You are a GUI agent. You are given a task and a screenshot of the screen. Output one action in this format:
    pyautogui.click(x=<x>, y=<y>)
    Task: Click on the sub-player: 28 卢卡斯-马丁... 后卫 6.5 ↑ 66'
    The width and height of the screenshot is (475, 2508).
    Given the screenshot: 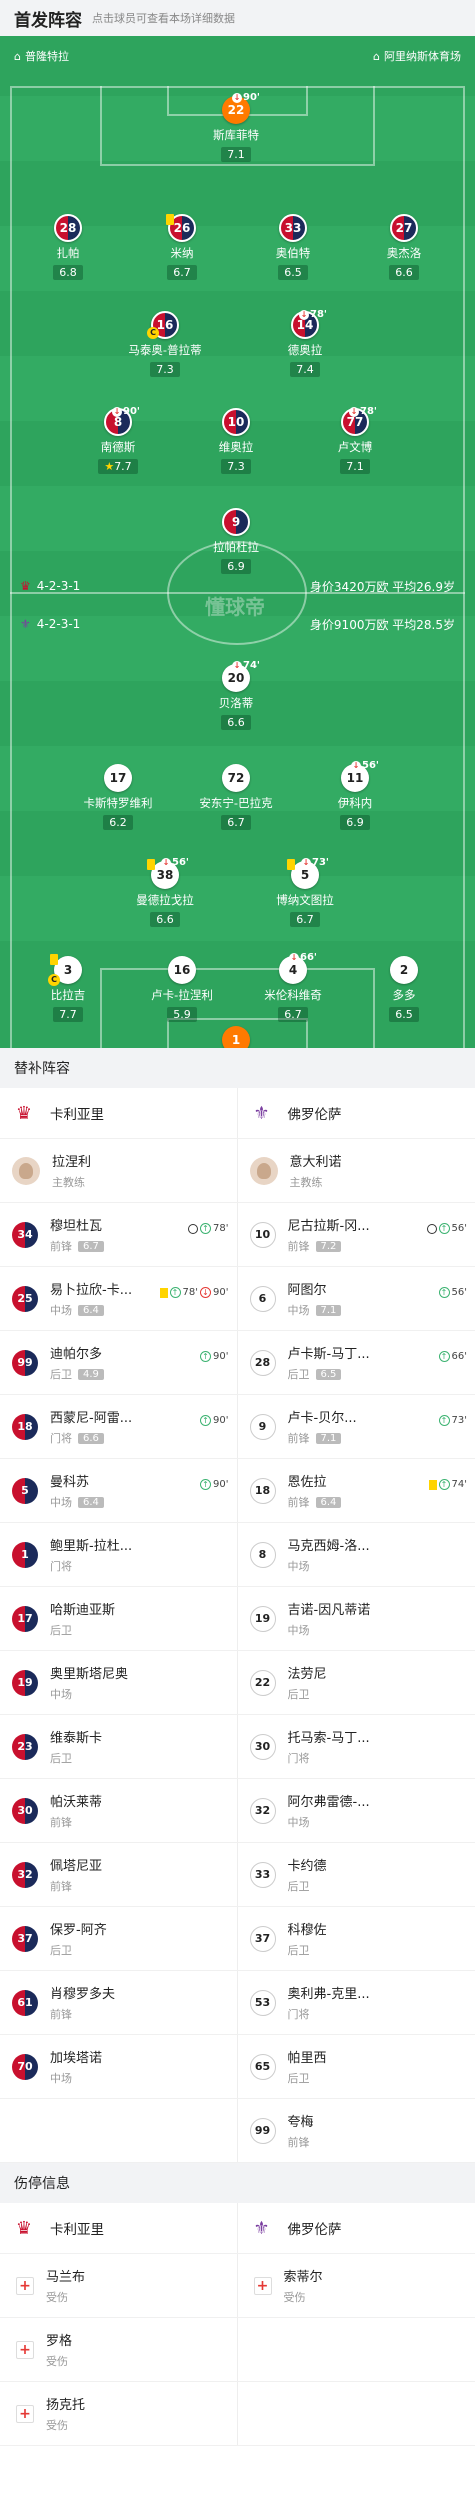 What is the action you would take?
    pyautogui.click(x=356, y=1362)
    